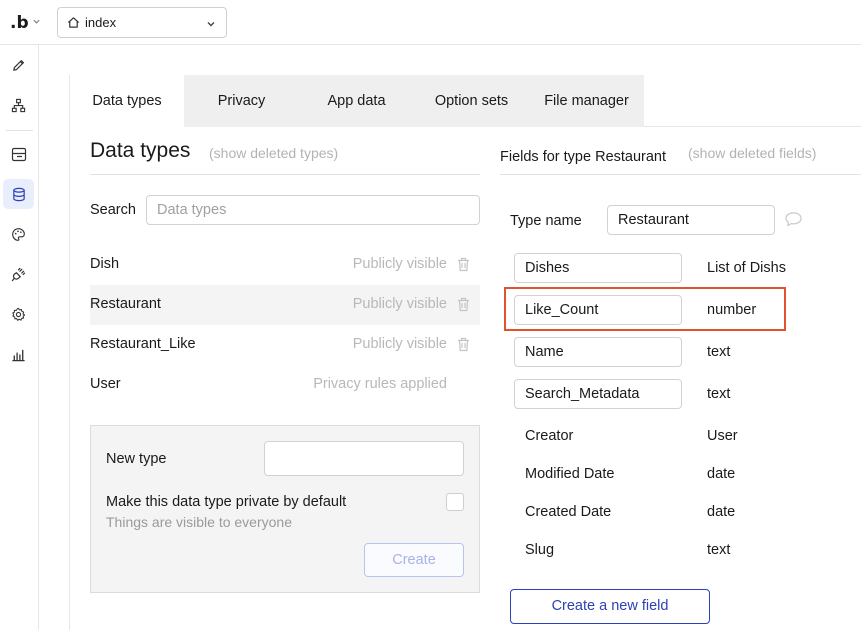  I want to click on search-label: Search, so click(113, 210).